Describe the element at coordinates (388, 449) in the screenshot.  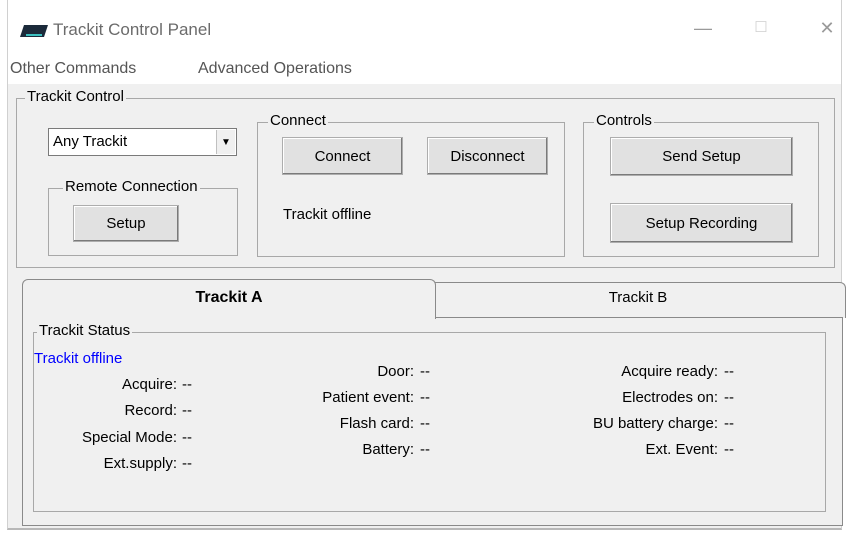
I see `battery-label: Battery:` at that location.